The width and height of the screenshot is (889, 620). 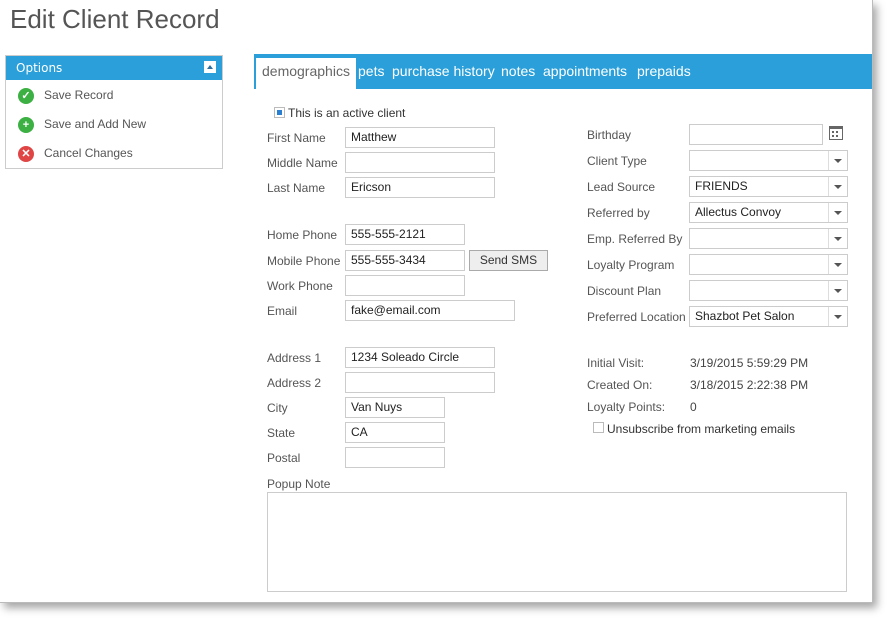 What do you see at coordinates (836, 133) in the screenshot?
I see `calendar-icon` at bounding box center [836, 133].